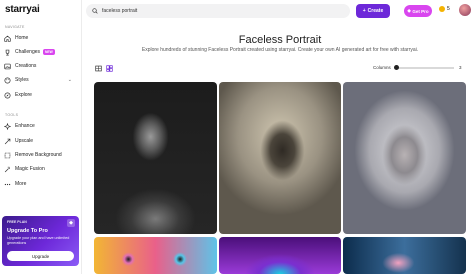 The image size is (474, 274). I want to click on masonry-view-toggle, so click(109, 68).